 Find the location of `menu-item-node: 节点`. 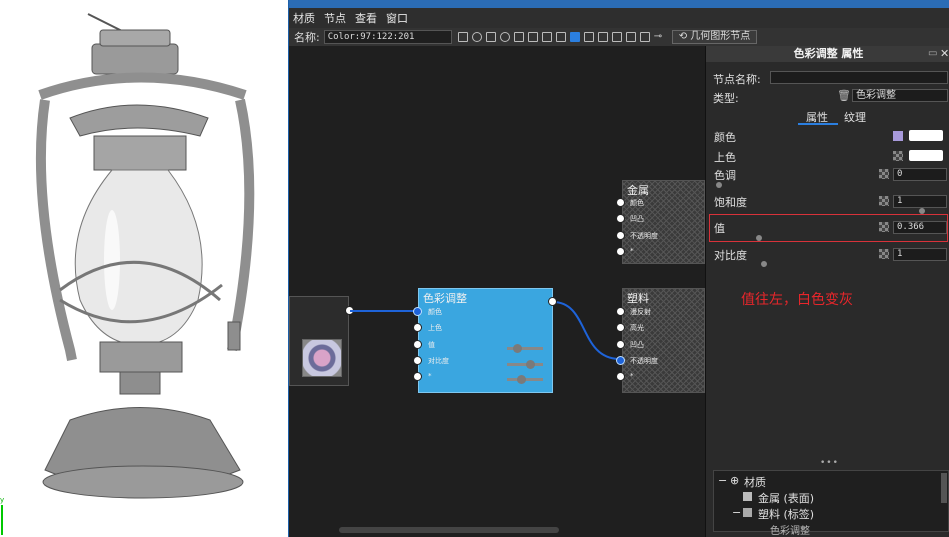

menu-item-node: 节点 is located at coordinates (335, 18).